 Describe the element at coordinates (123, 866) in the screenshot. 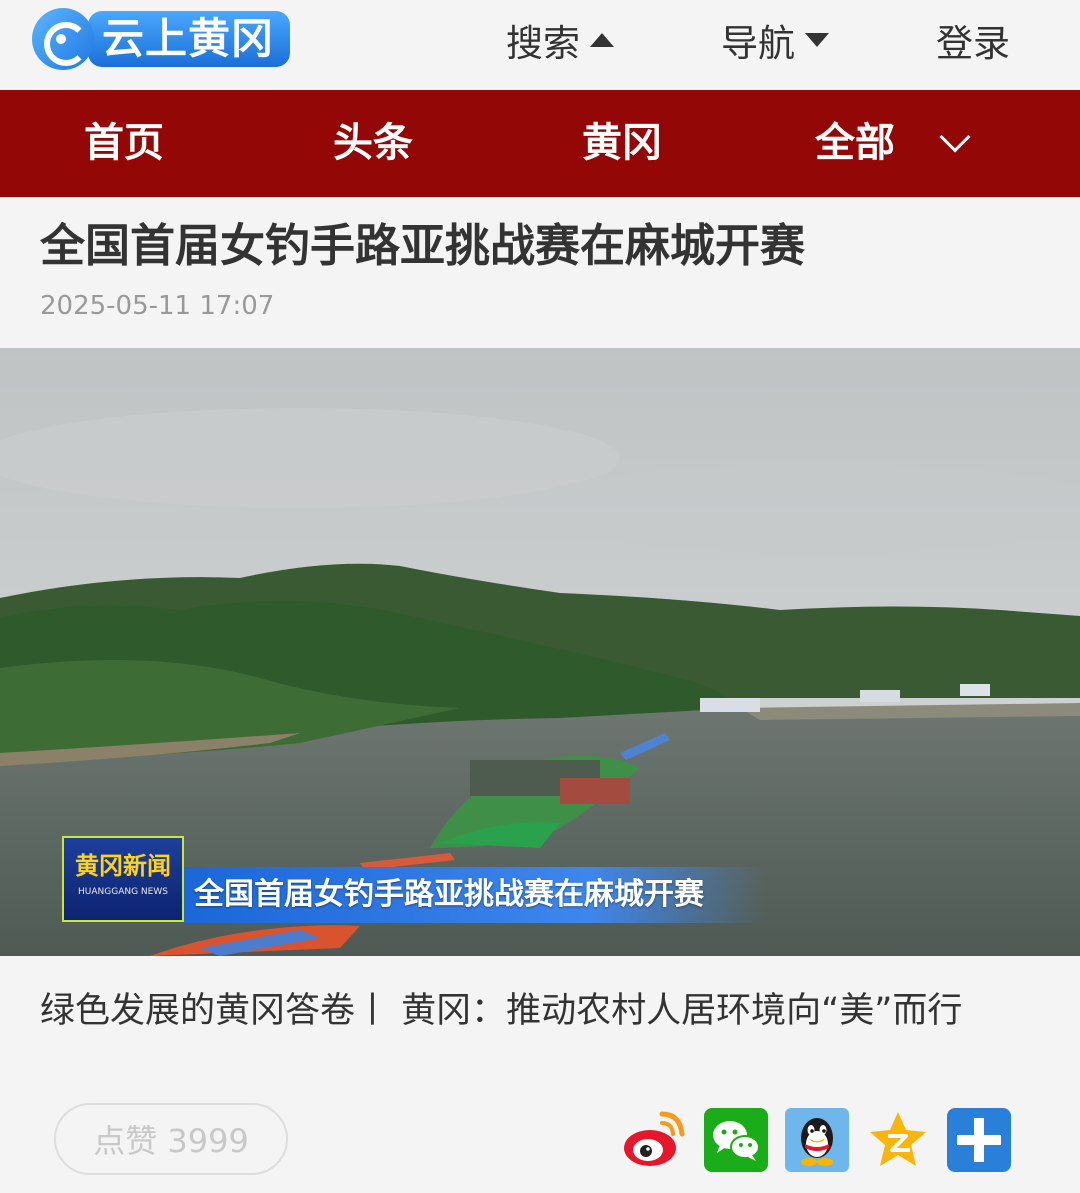

I see `news-logo-title: 黄冈新闻` at that location.